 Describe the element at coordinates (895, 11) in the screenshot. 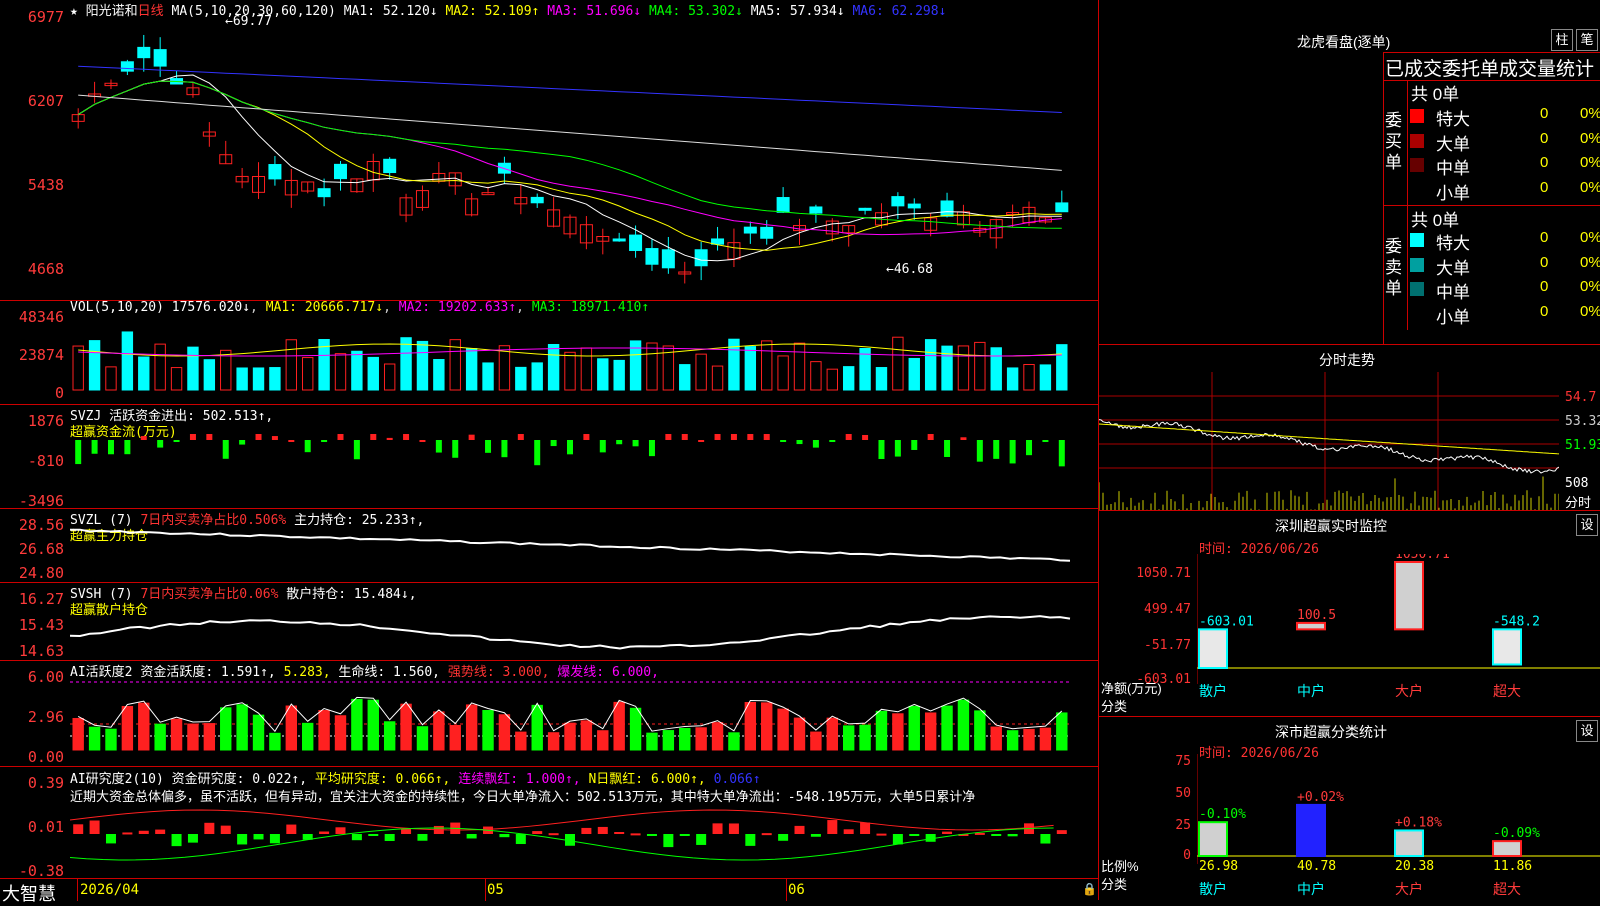

I see `ma-value-6: MA6: 62.298↓` at that location.